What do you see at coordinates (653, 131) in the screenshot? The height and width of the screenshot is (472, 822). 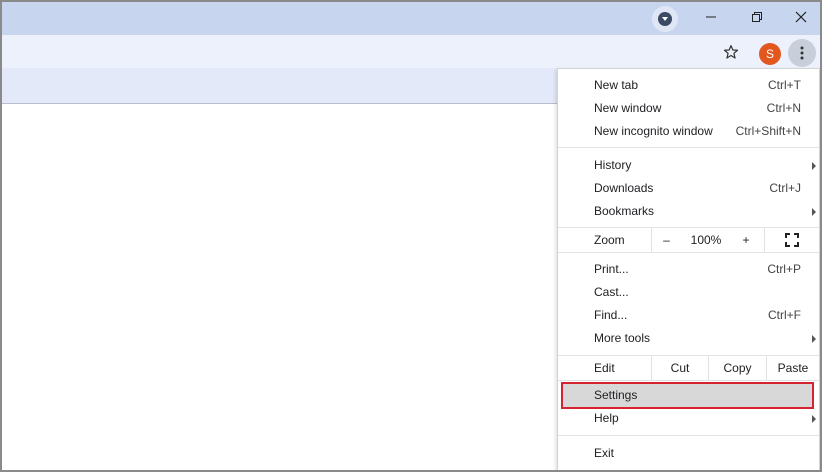 I see `menu-item-label: New incognito window` at bounding box center [653, 131].